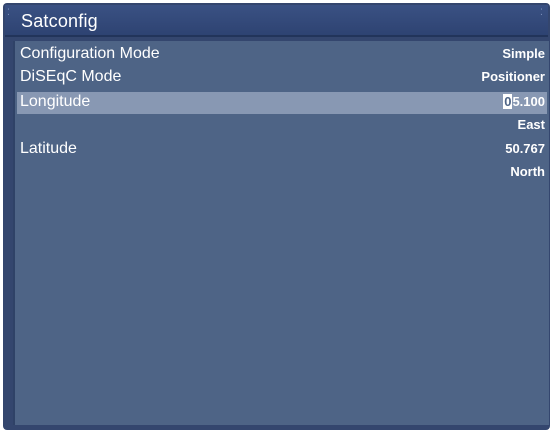  What do you see at coordinates (282, 78) in the screenshot?
I see `setting-row-diseqc-mode: DiSEqC Mode Positioner` at bounding box center [282, 78].